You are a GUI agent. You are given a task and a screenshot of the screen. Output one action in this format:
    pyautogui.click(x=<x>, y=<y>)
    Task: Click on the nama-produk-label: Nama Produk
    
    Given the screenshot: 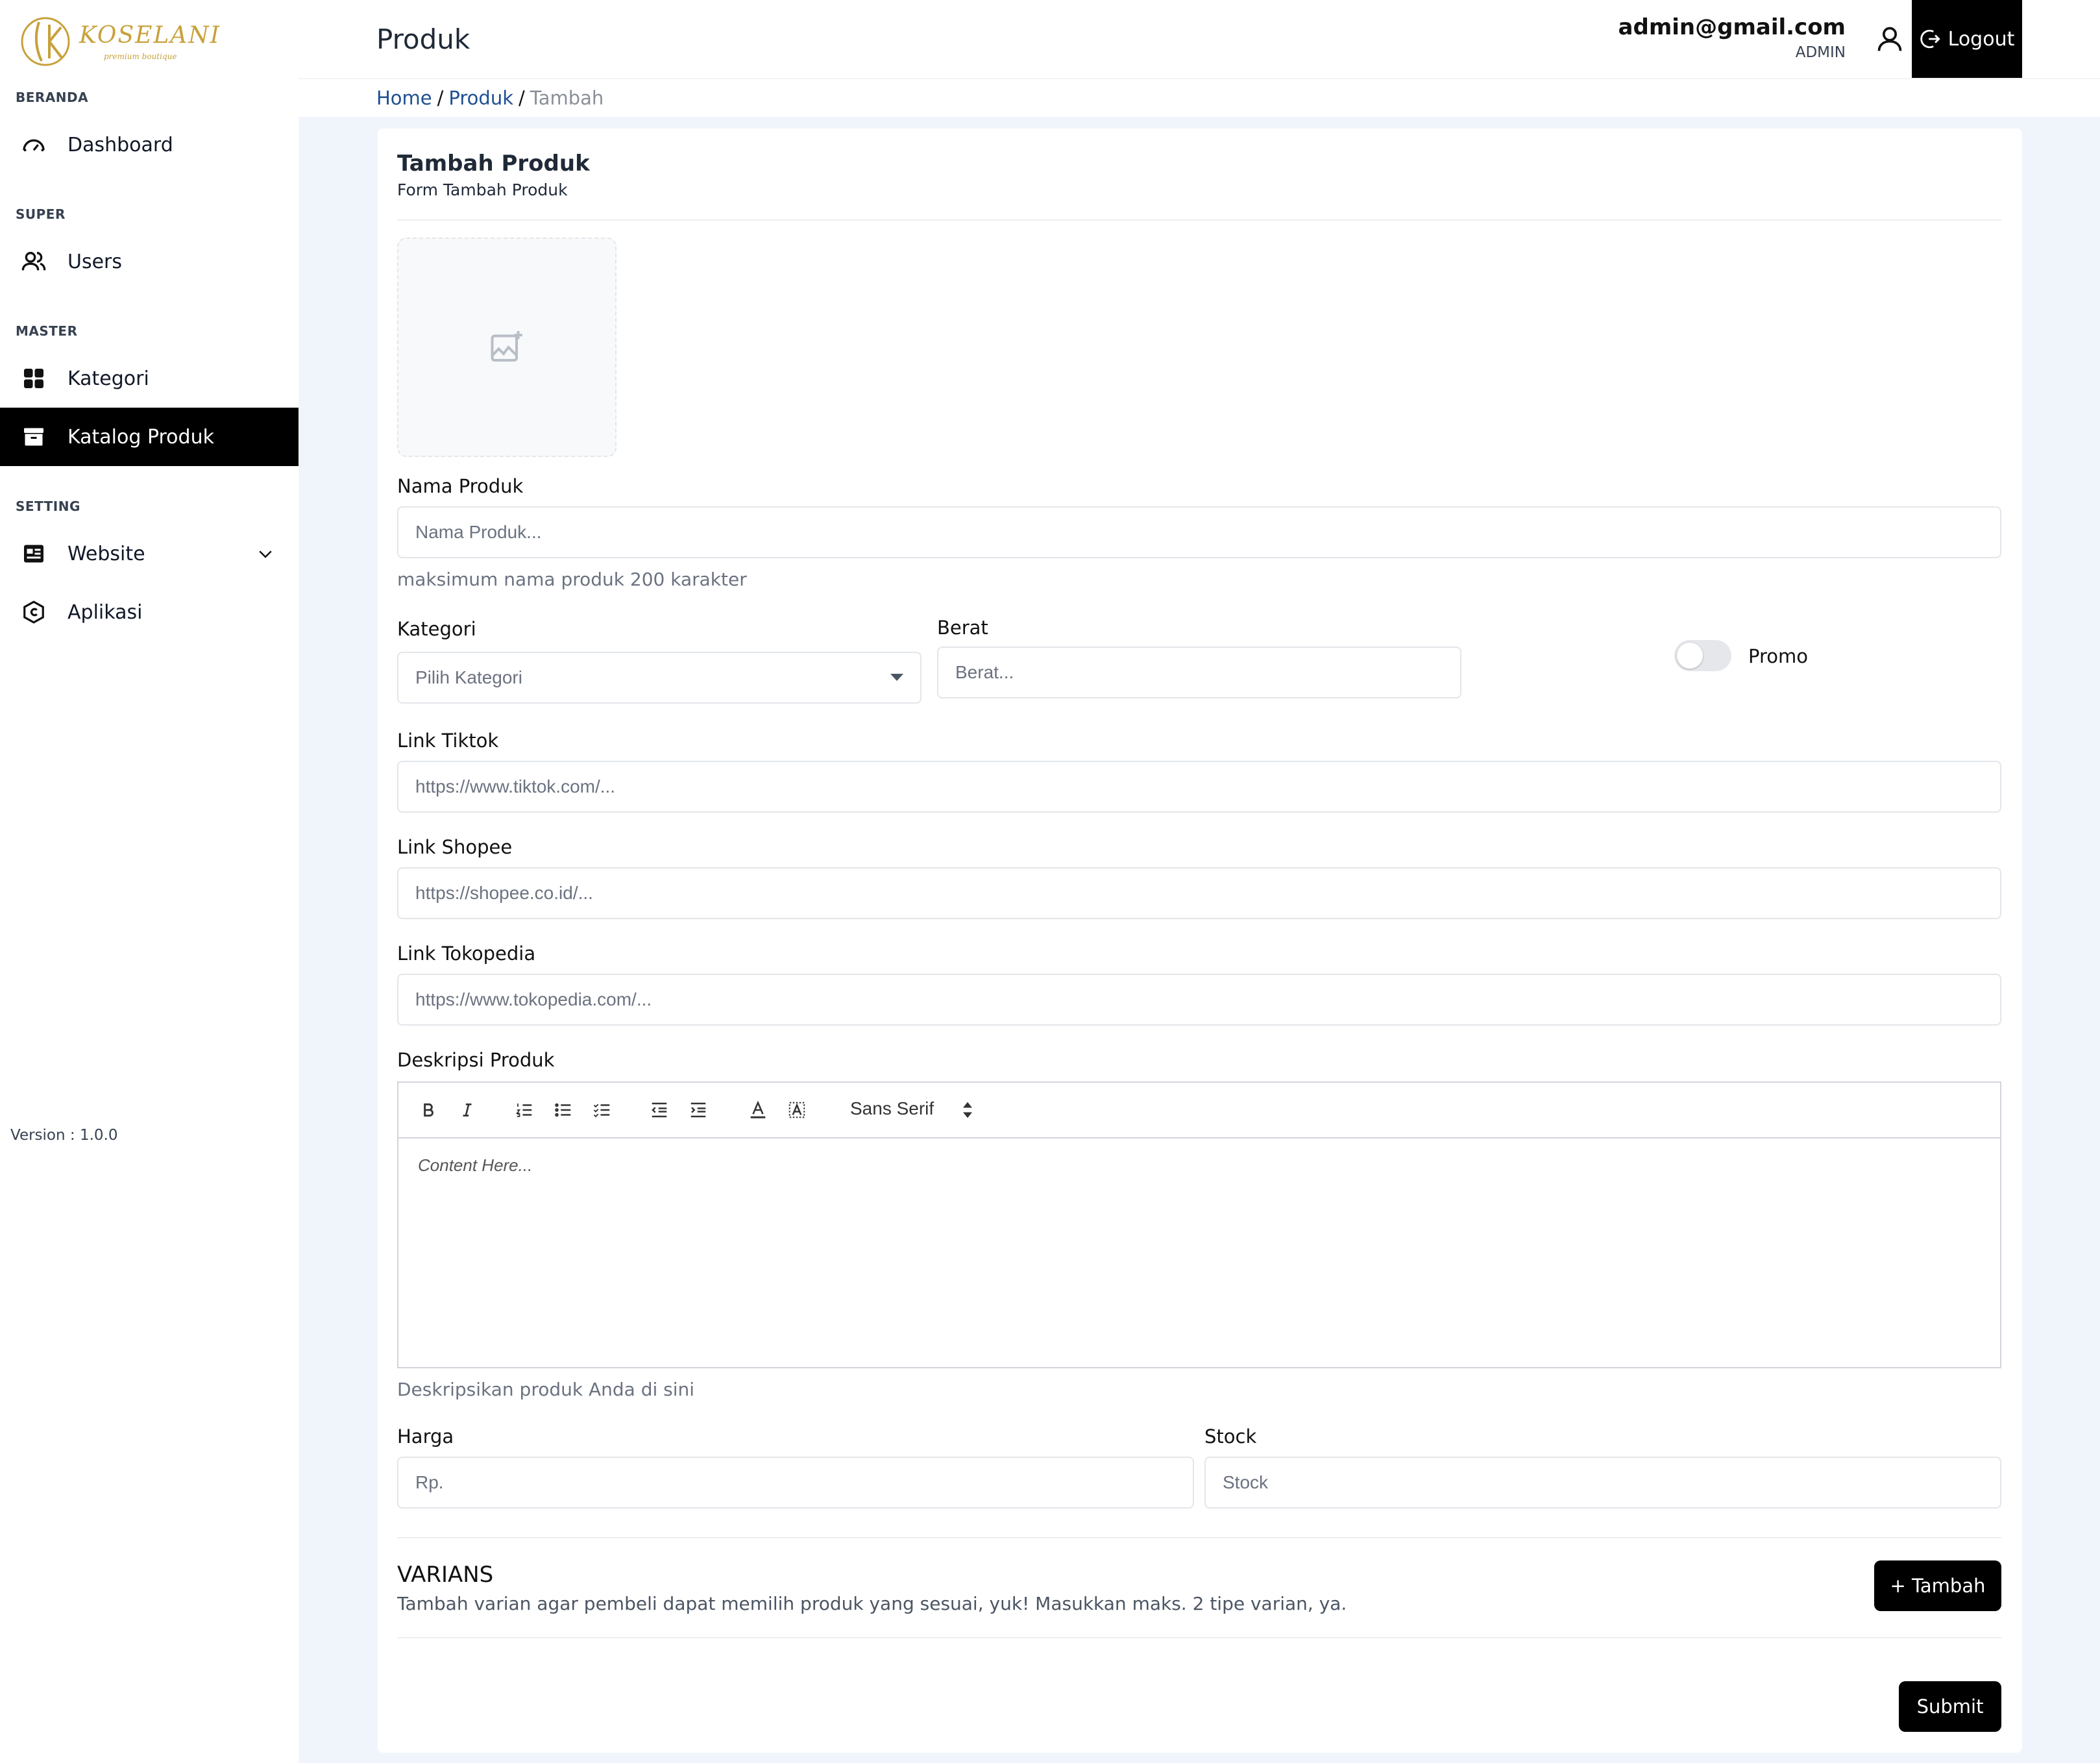 What is the action you would take?
    pyautogui.click(x=460, y=486)
    